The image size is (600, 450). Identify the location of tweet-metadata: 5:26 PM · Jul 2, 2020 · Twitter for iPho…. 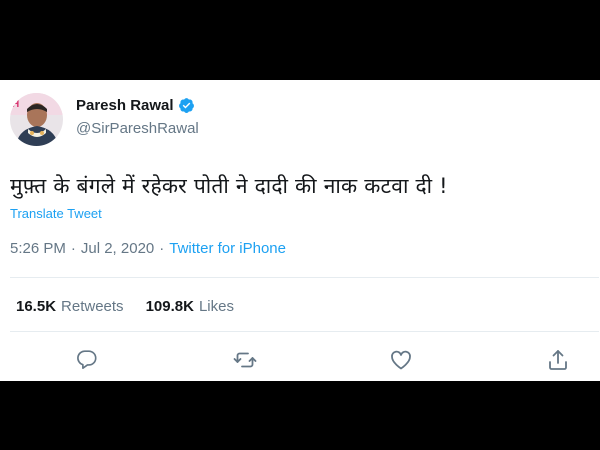
(148, 248).